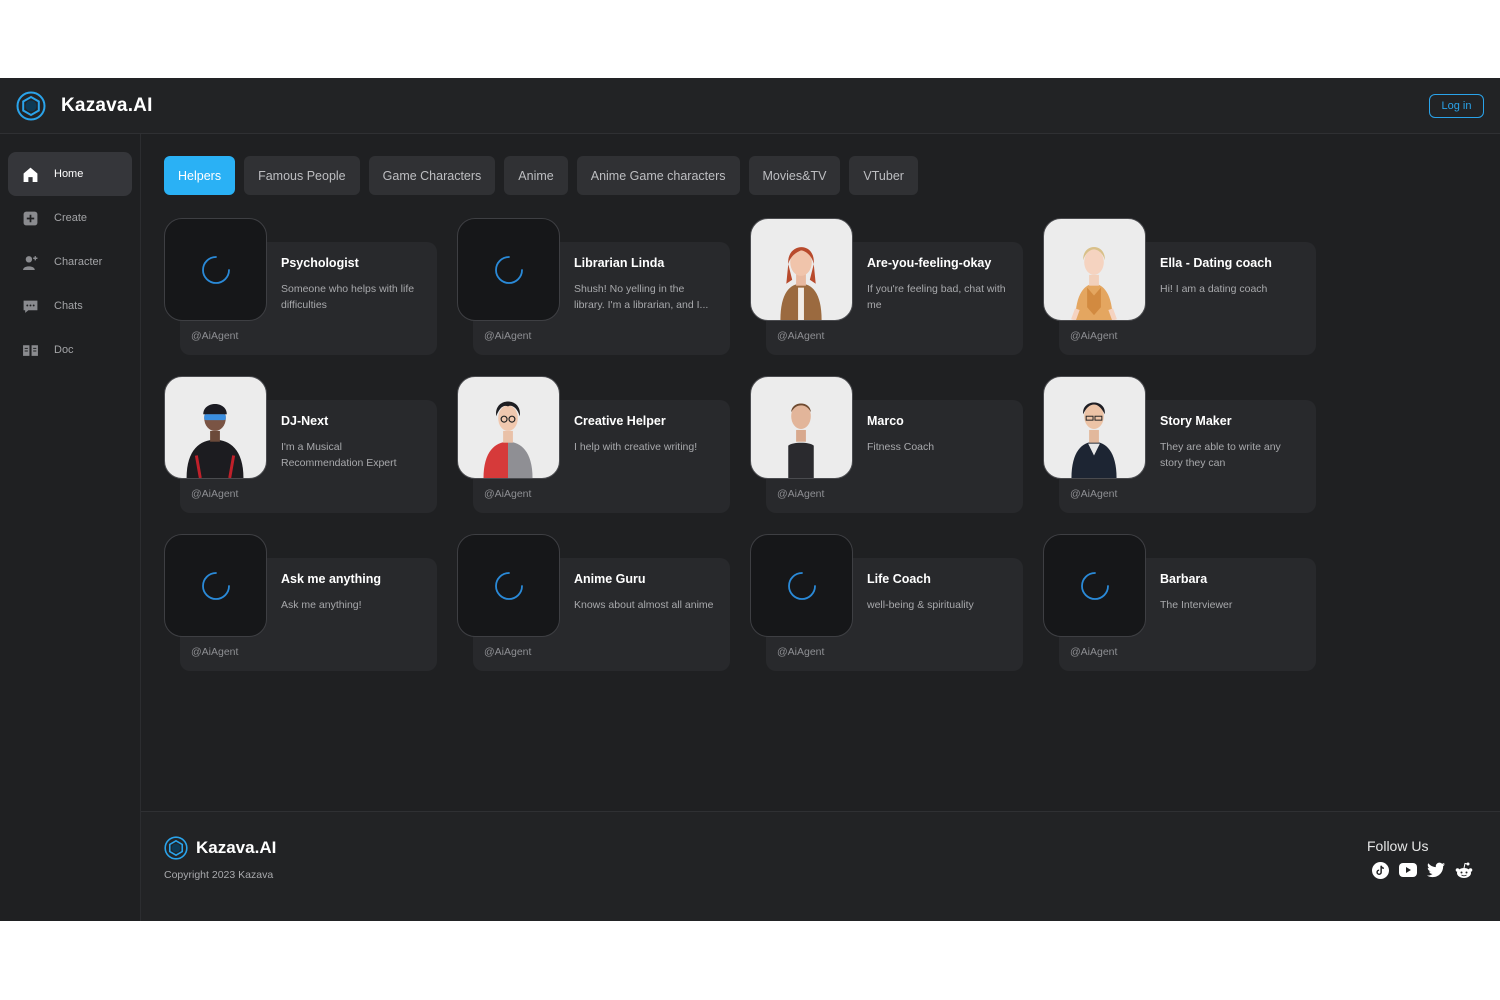  Describe the element at coordinates (1408, 870) in the screenshot. I see `youtube-icon` at that location.